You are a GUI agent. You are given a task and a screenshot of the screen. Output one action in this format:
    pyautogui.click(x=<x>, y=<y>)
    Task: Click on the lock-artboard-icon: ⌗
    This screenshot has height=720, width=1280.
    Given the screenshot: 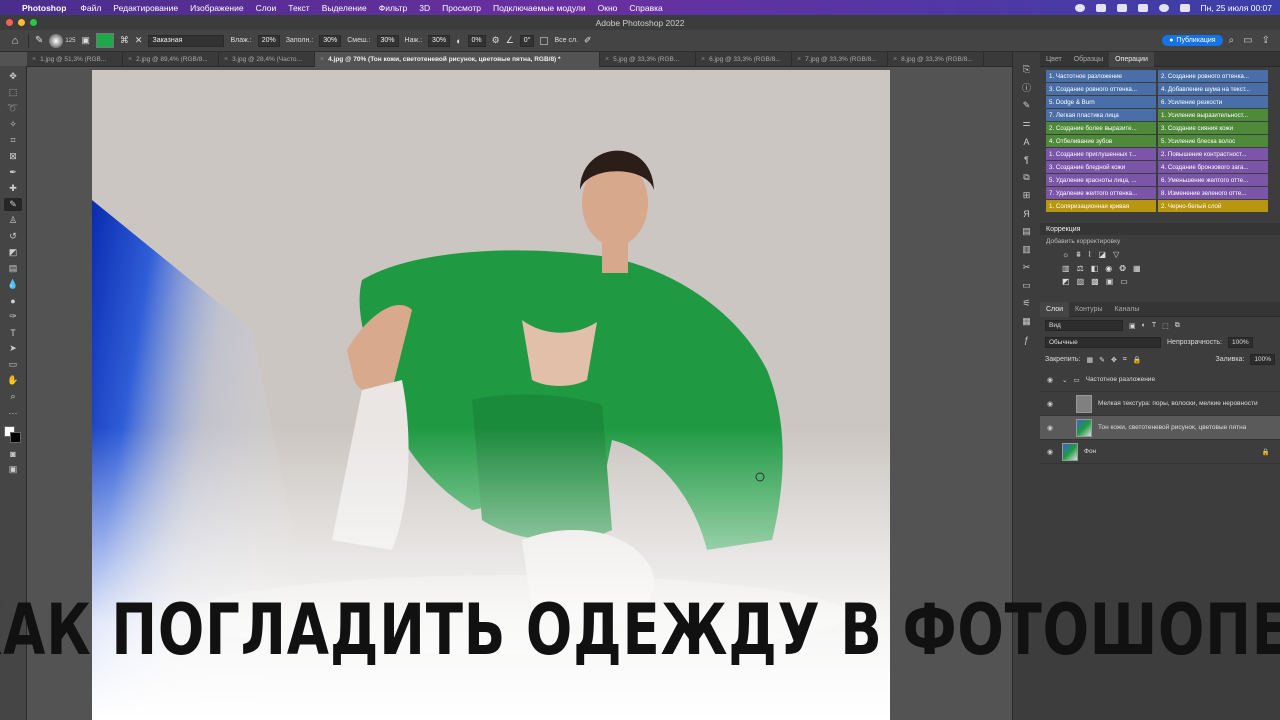 What is the action you would take?
    pyautogui.click(x=1125, y=360)
    